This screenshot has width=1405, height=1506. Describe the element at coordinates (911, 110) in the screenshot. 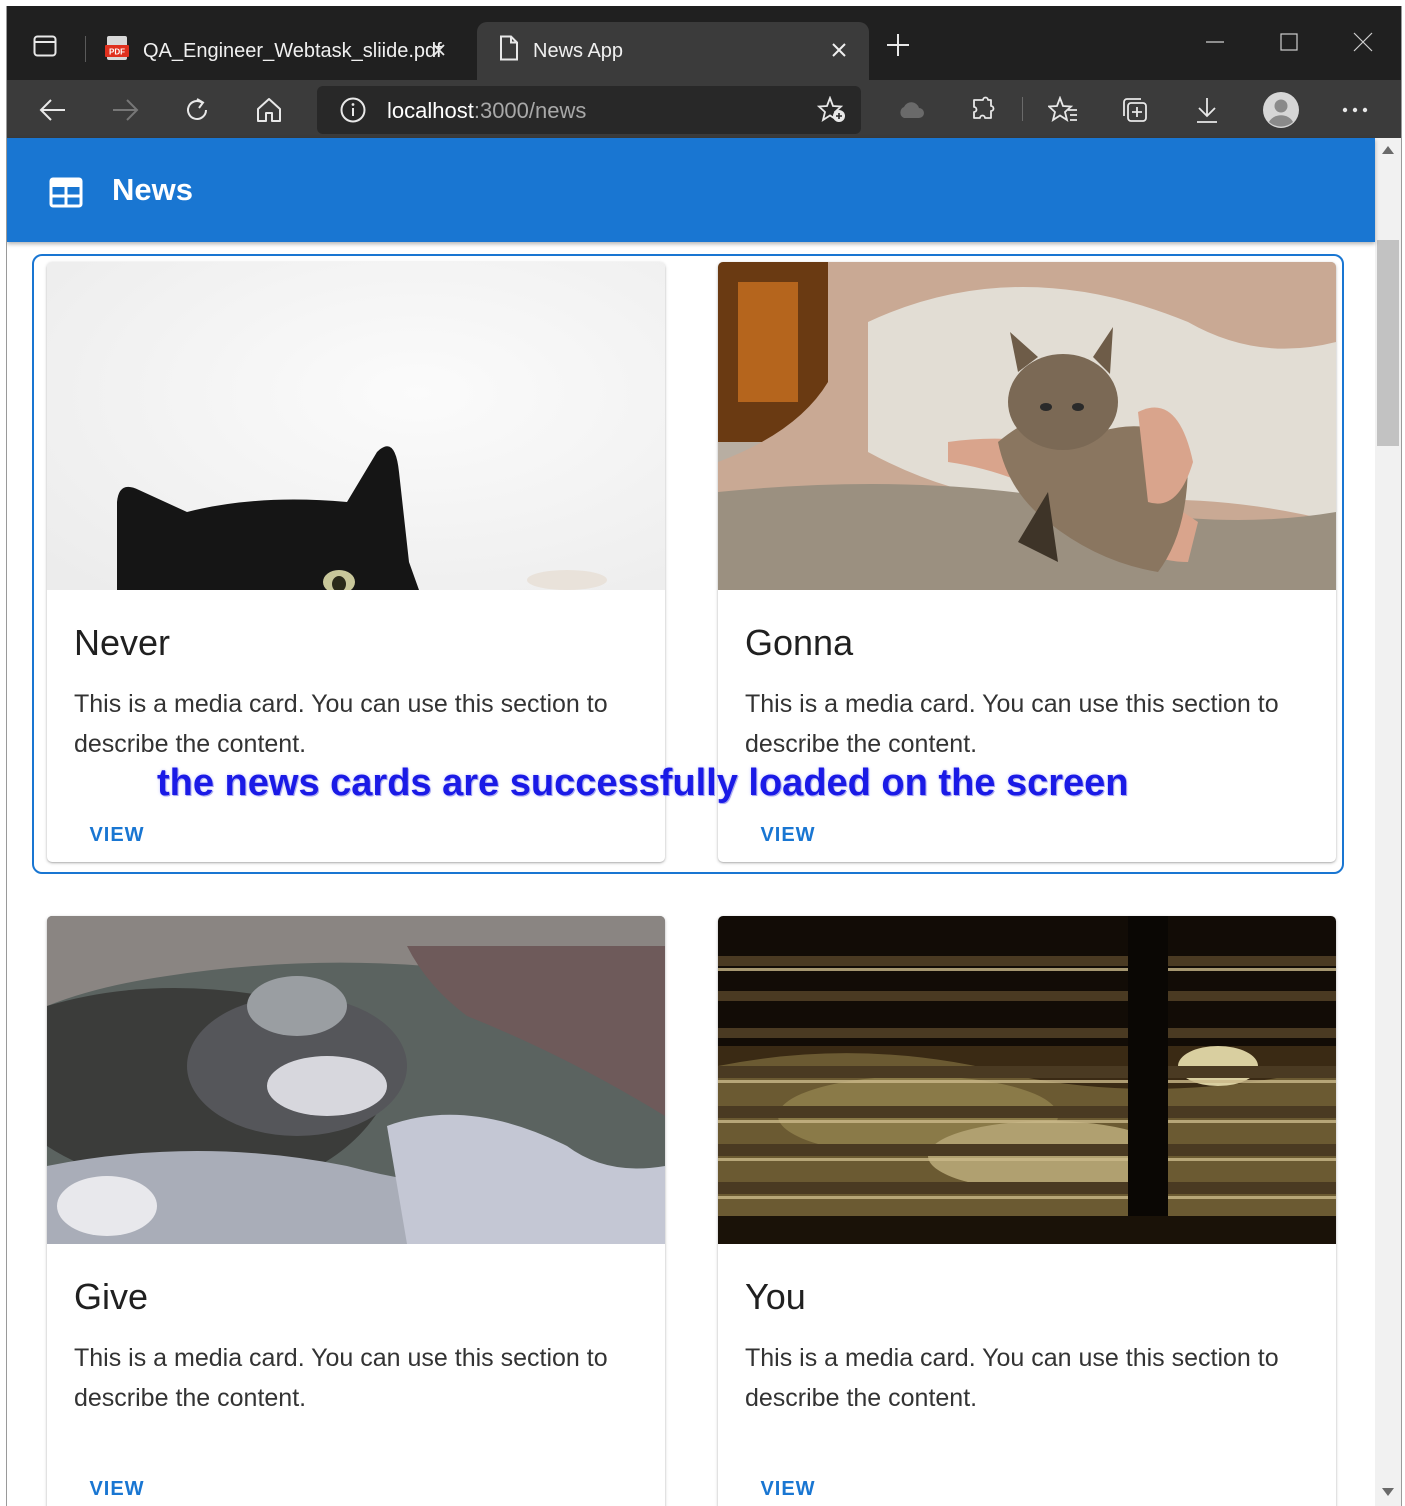

I see `cloud-icon` at that location.